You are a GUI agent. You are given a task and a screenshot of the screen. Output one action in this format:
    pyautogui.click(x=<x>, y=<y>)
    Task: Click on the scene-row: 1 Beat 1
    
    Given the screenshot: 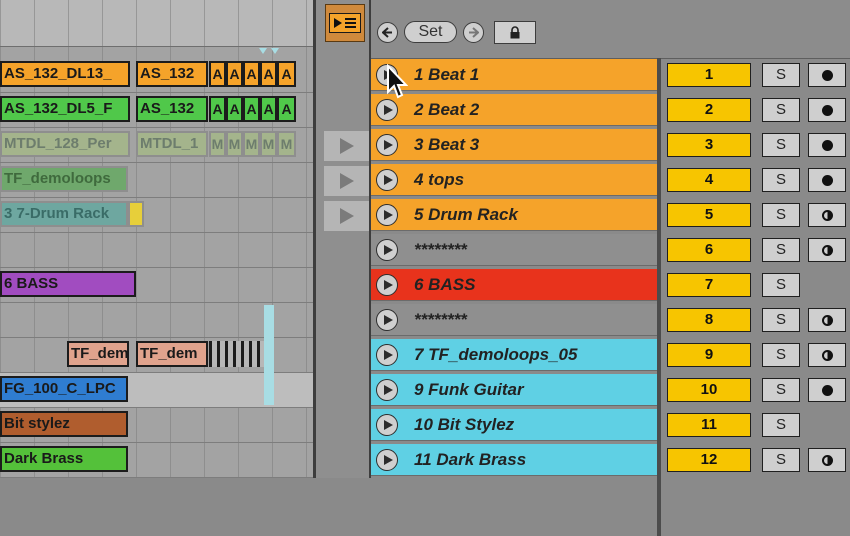 What is the action you would take?
    pyautogui.click(x=514, y=75)
    